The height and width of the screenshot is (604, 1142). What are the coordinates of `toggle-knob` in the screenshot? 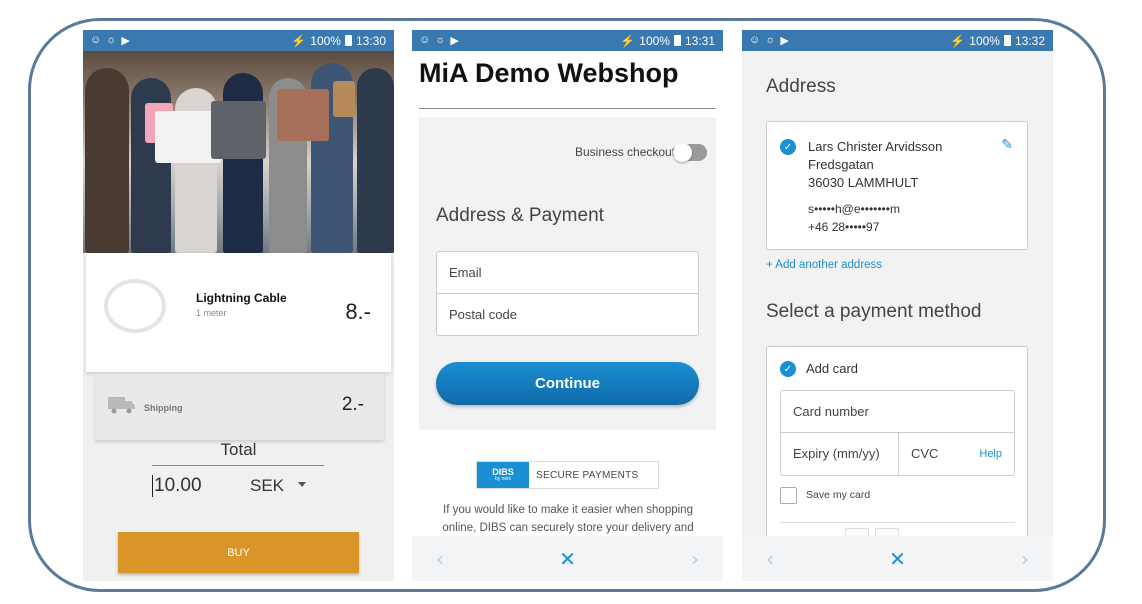 It's located at (682, 152).